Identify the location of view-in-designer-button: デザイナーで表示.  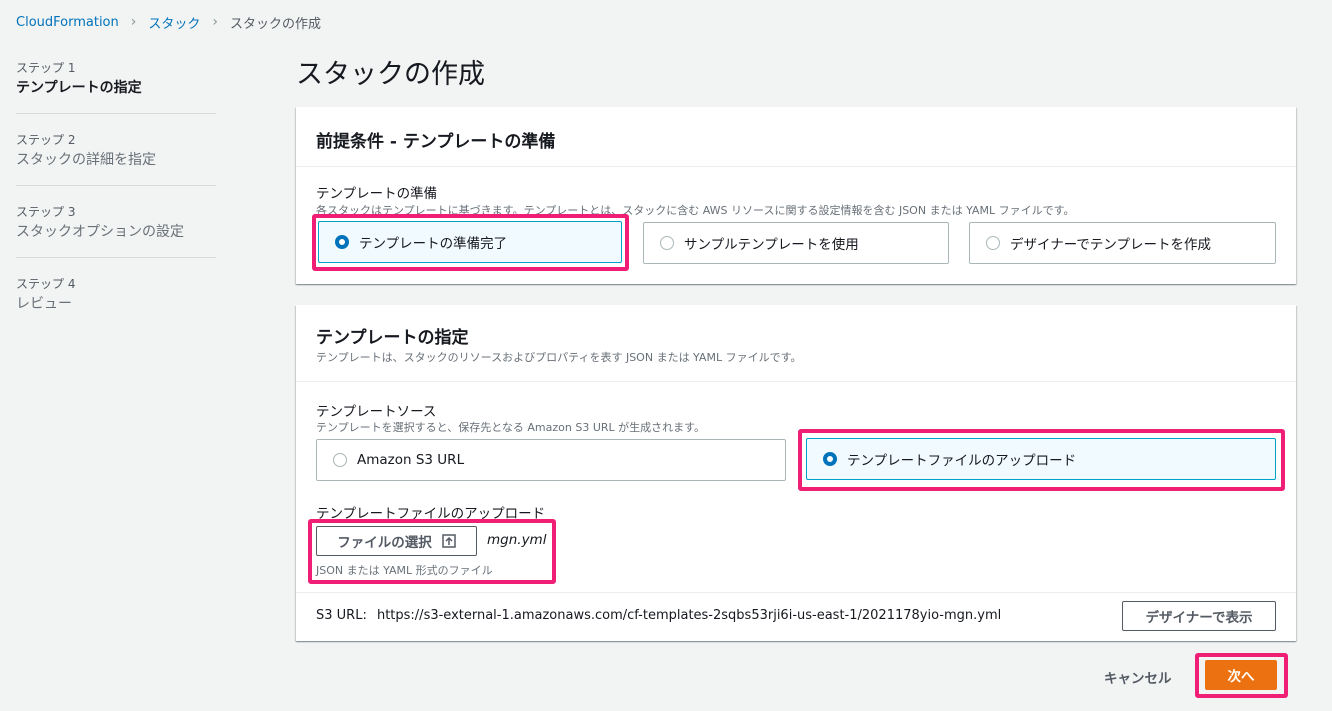
(1199, 616).